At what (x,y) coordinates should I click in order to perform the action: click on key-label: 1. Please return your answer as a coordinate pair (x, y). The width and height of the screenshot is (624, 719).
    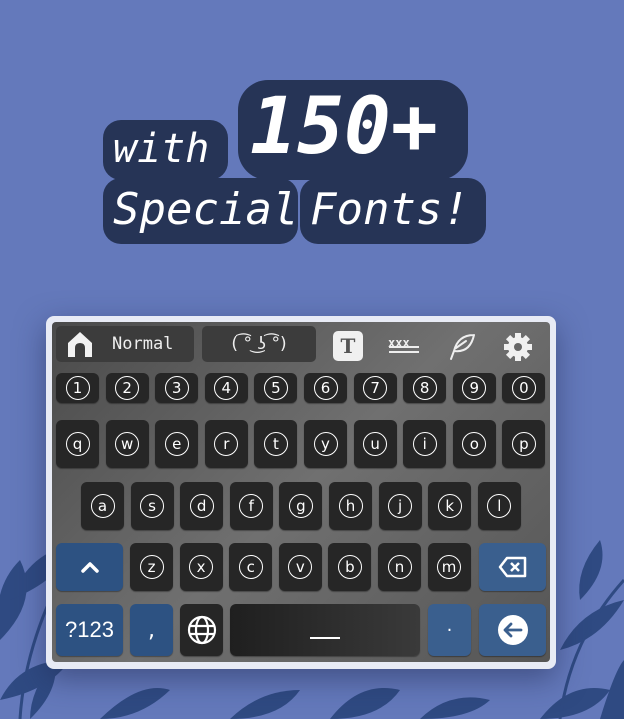
    Looking at the image, I should click on (77, 388).